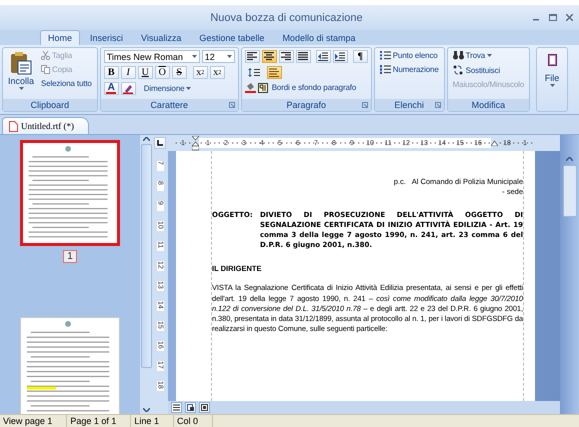 Image resolution: width=579 pixels, height=427 pixels. I want to click on highlight-button, so click(128, 88).